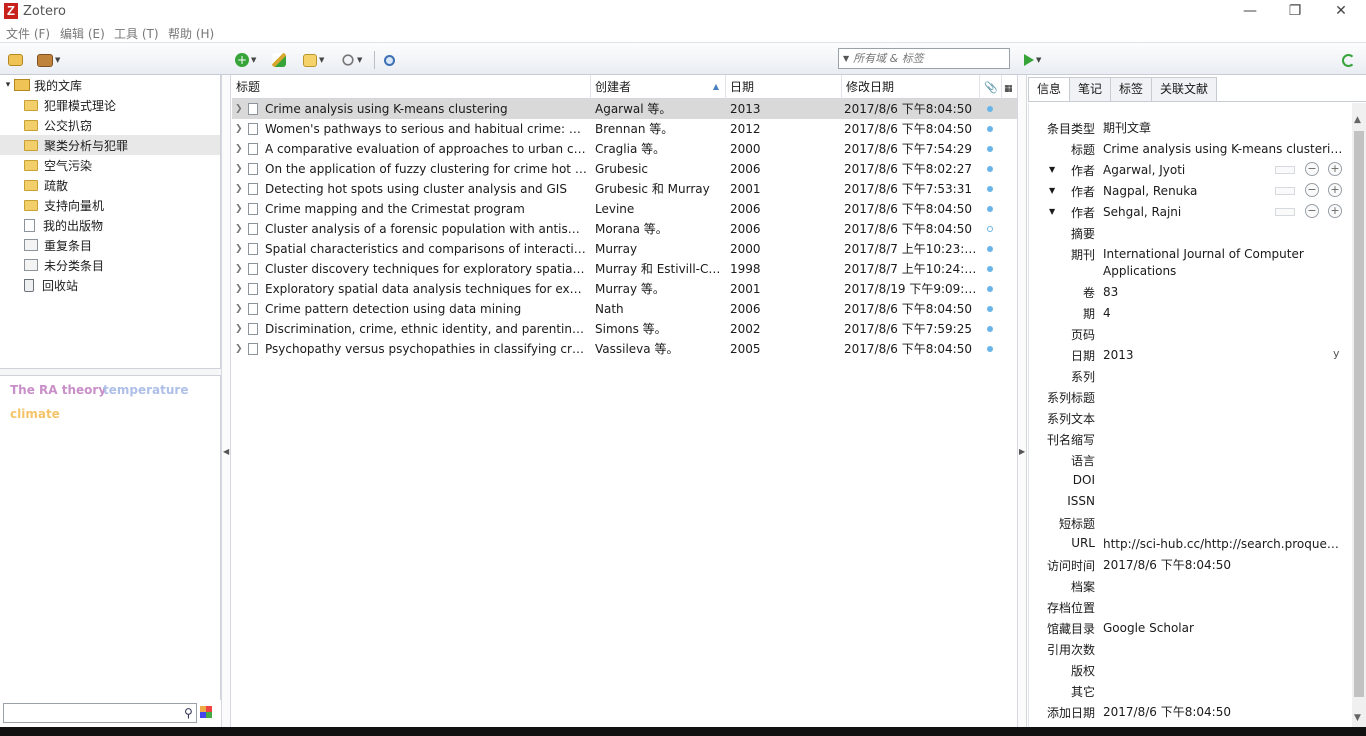  What do you see at coordinates (100, 713) in the screenshot?
I see `tag-filter-box: ⚲` at bounding box center [100, 713].